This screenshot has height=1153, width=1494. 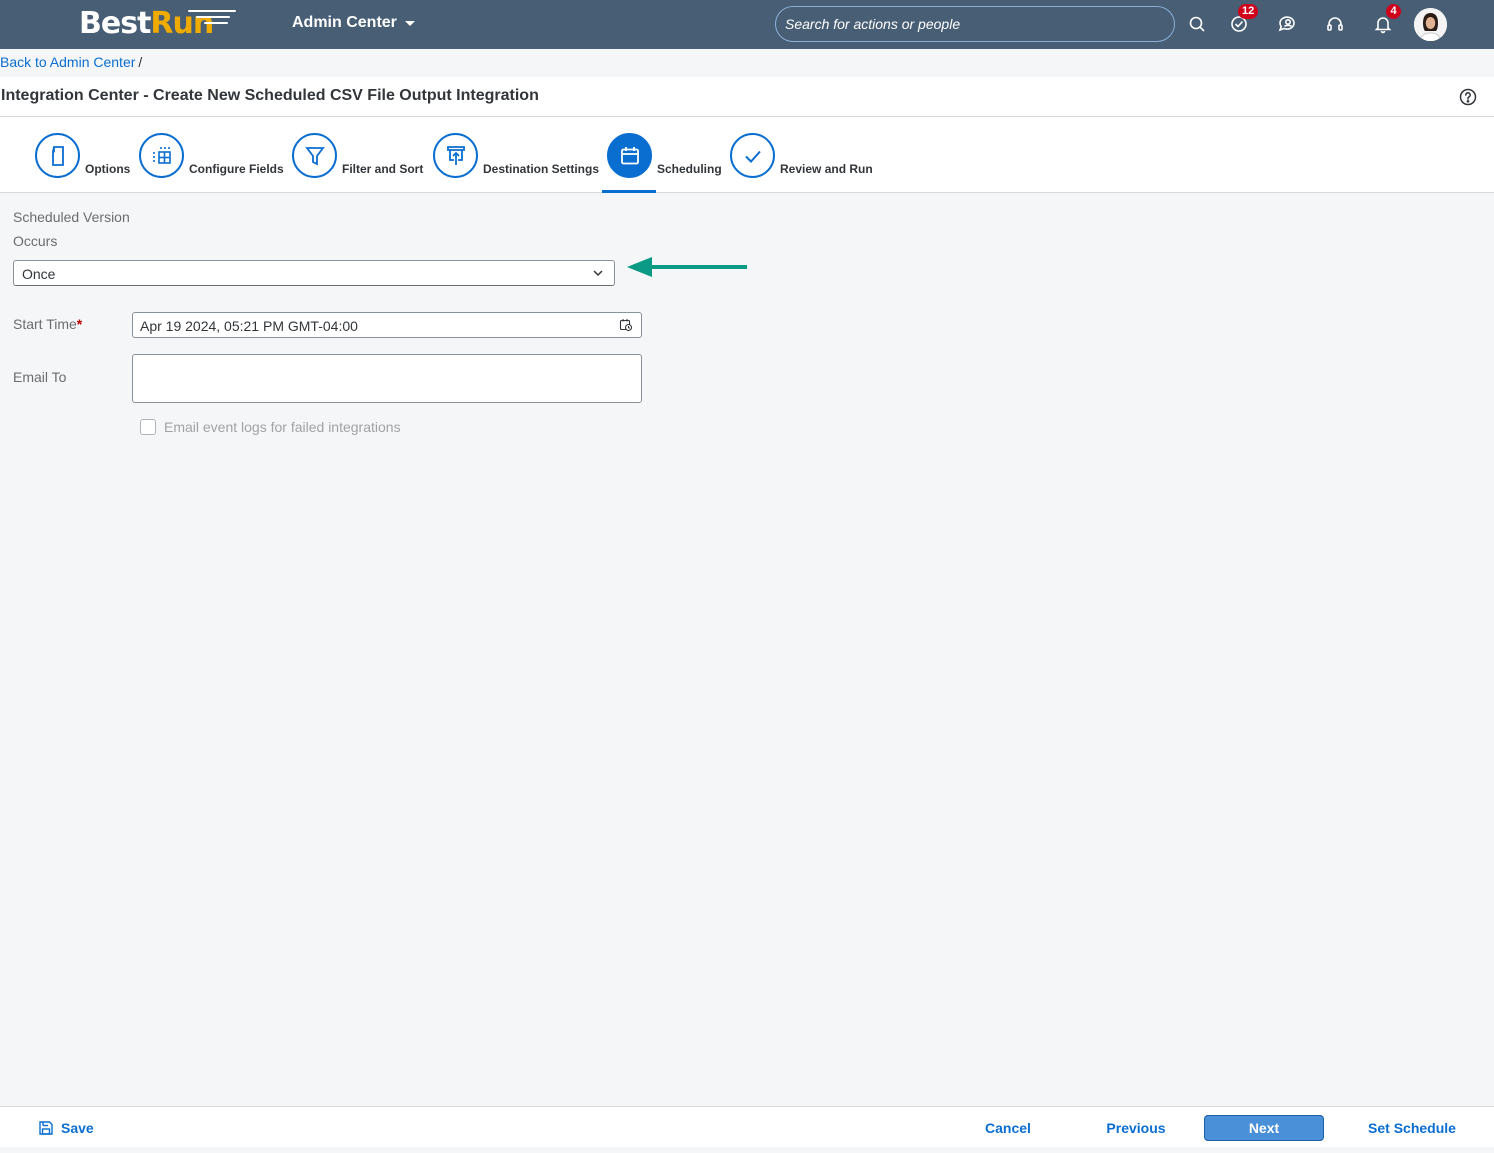 I want to click on upload-icon, so click(x=455, y=155).